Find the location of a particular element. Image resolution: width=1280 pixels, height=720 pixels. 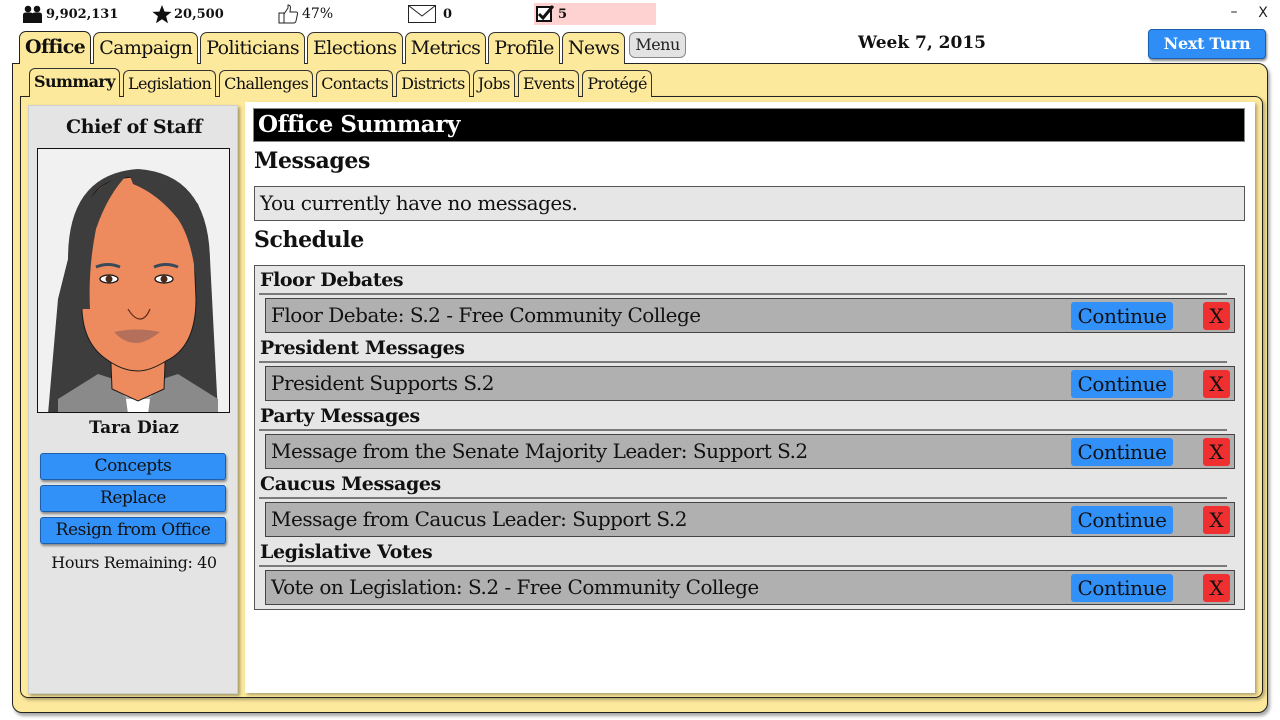

tab-news: News is located at coordinates (593, 48).